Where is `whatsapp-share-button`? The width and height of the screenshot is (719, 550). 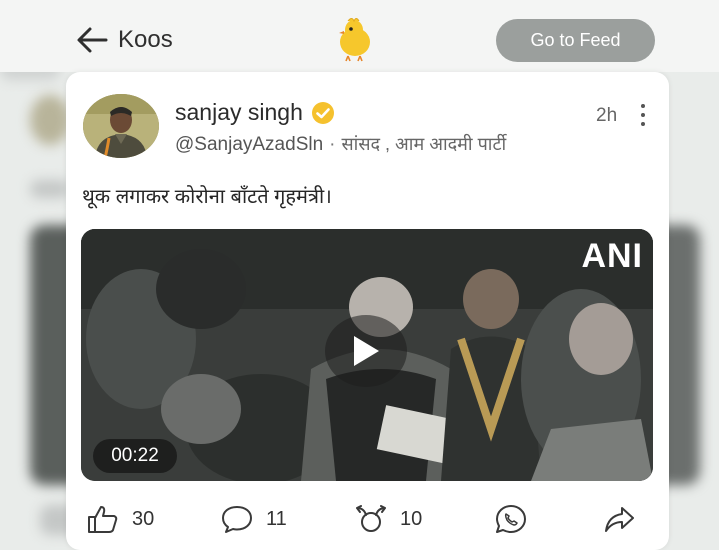
whatsapp-share-button is located at coordinates (511, 519).